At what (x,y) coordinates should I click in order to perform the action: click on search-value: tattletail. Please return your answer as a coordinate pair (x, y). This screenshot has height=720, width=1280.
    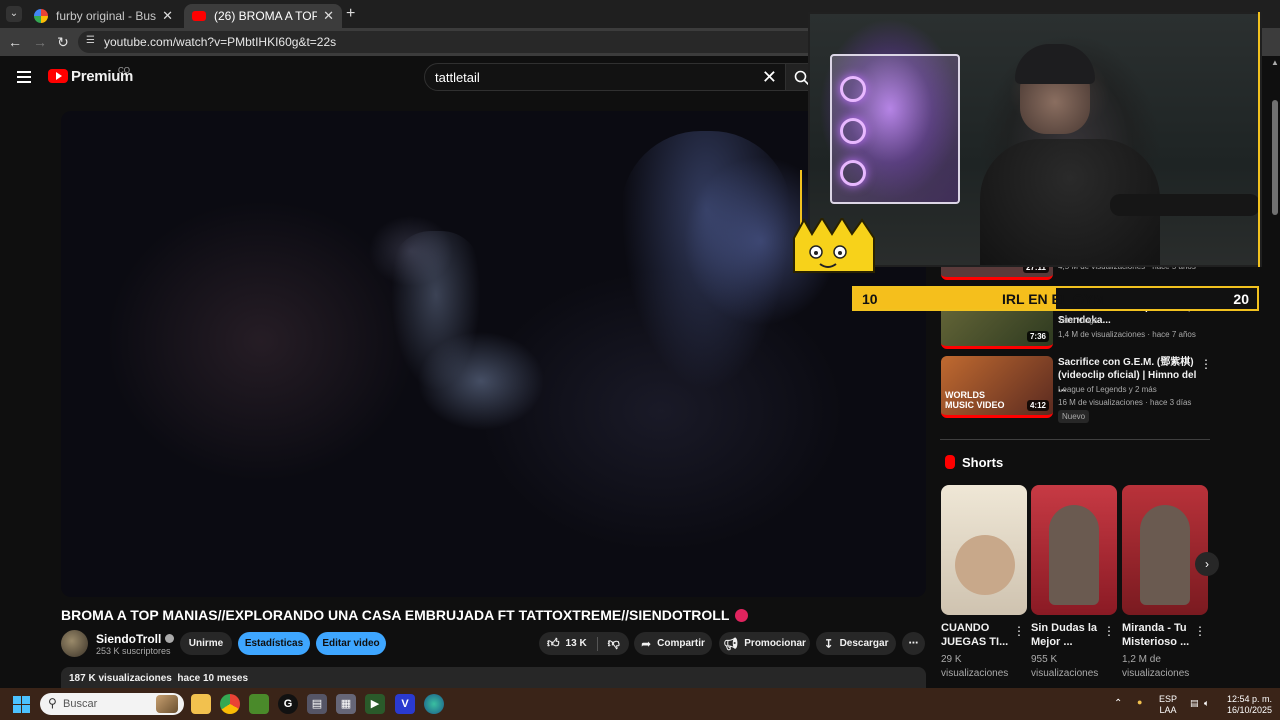
    Looking at the image, I should click on (457, 77).